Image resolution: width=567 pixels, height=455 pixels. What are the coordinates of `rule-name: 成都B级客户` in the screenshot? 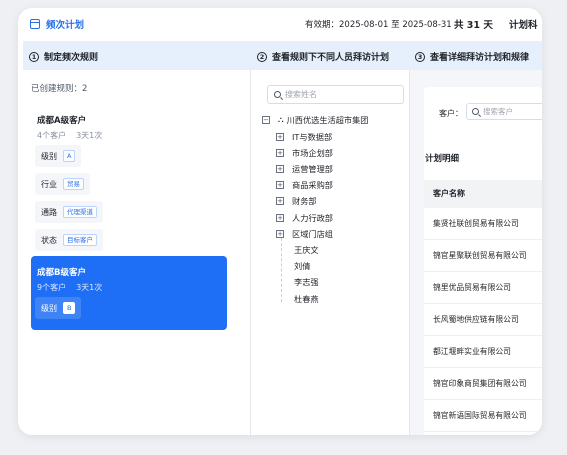 It's located at (61, 273).